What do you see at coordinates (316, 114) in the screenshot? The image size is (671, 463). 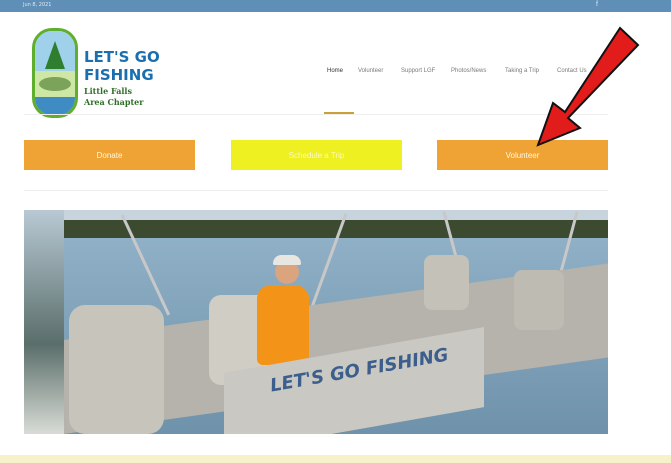 I see `header-divider` at bounding box center [316, 114].